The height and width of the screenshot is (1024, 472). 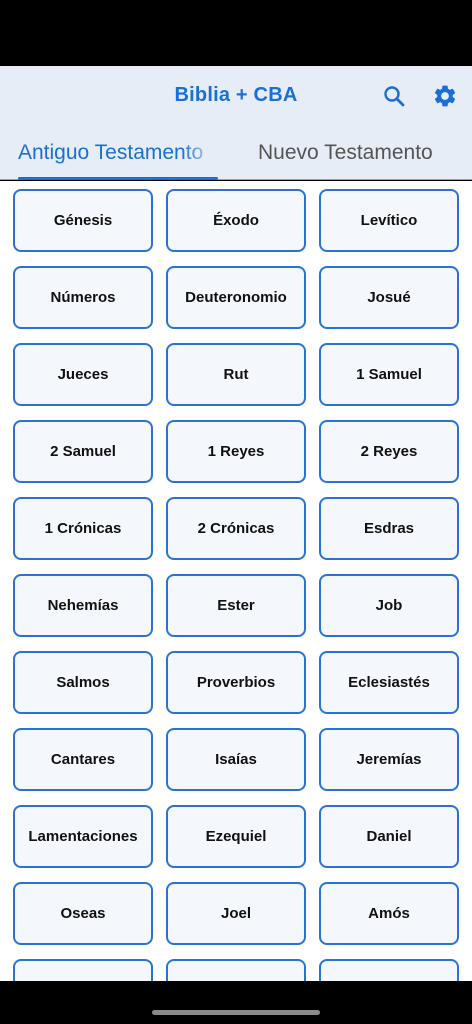 What do you see at coordinates (236, 682) in the screenshot?
I see `book-button: Proverbios` at bounding box center [236, 682].